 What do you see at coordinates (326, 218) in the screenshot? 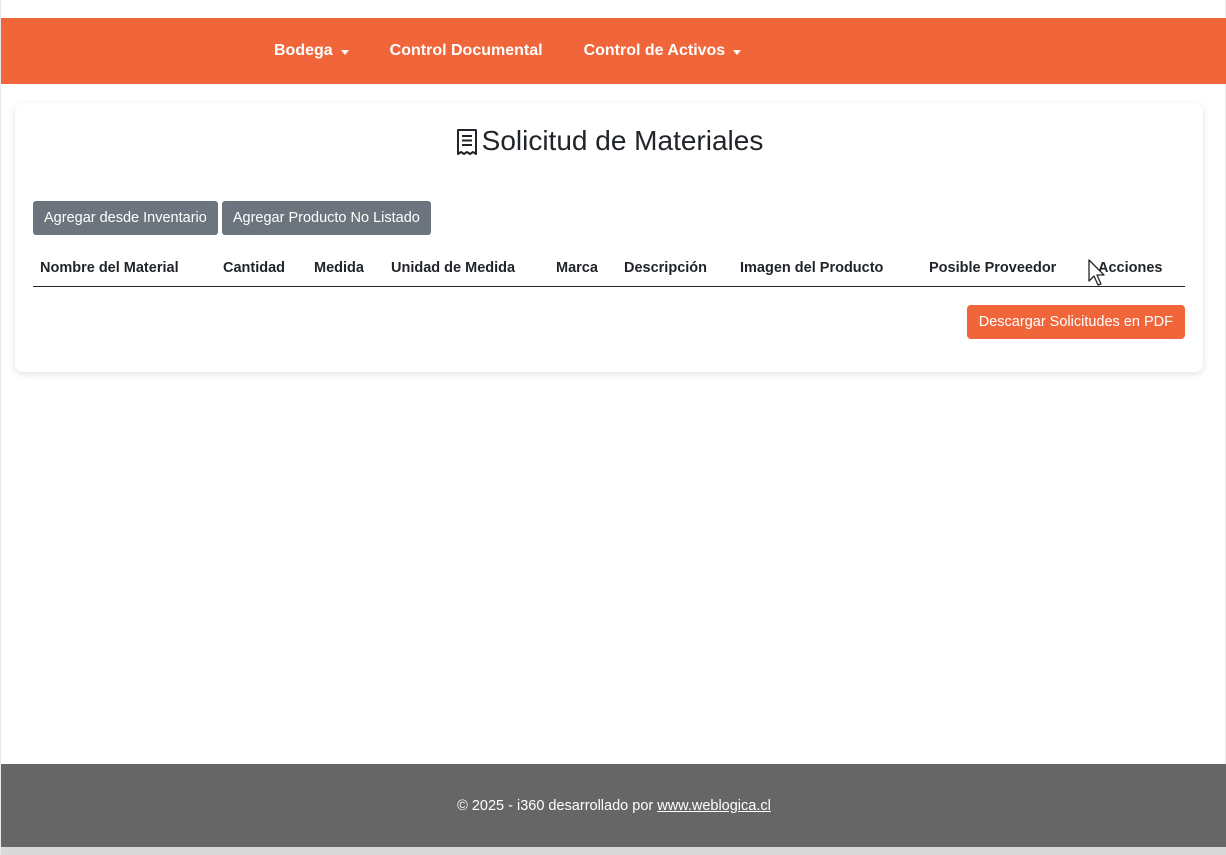
I see `add-unlisted-product-button: Agregar Producto No Listado` at bounding box center [326, 218].